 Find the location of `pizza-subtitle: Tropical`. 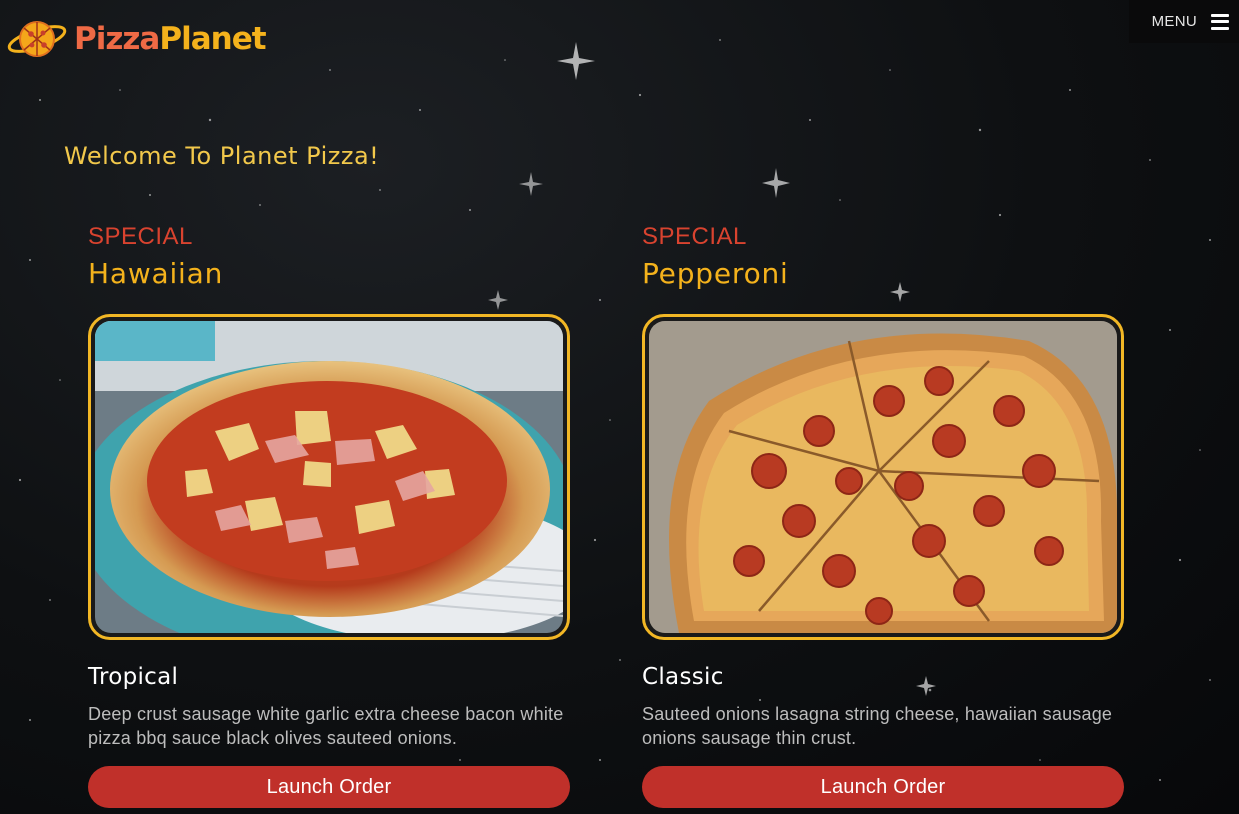

pizza-subtitle: Tropical is located at coordinates (133, 677).